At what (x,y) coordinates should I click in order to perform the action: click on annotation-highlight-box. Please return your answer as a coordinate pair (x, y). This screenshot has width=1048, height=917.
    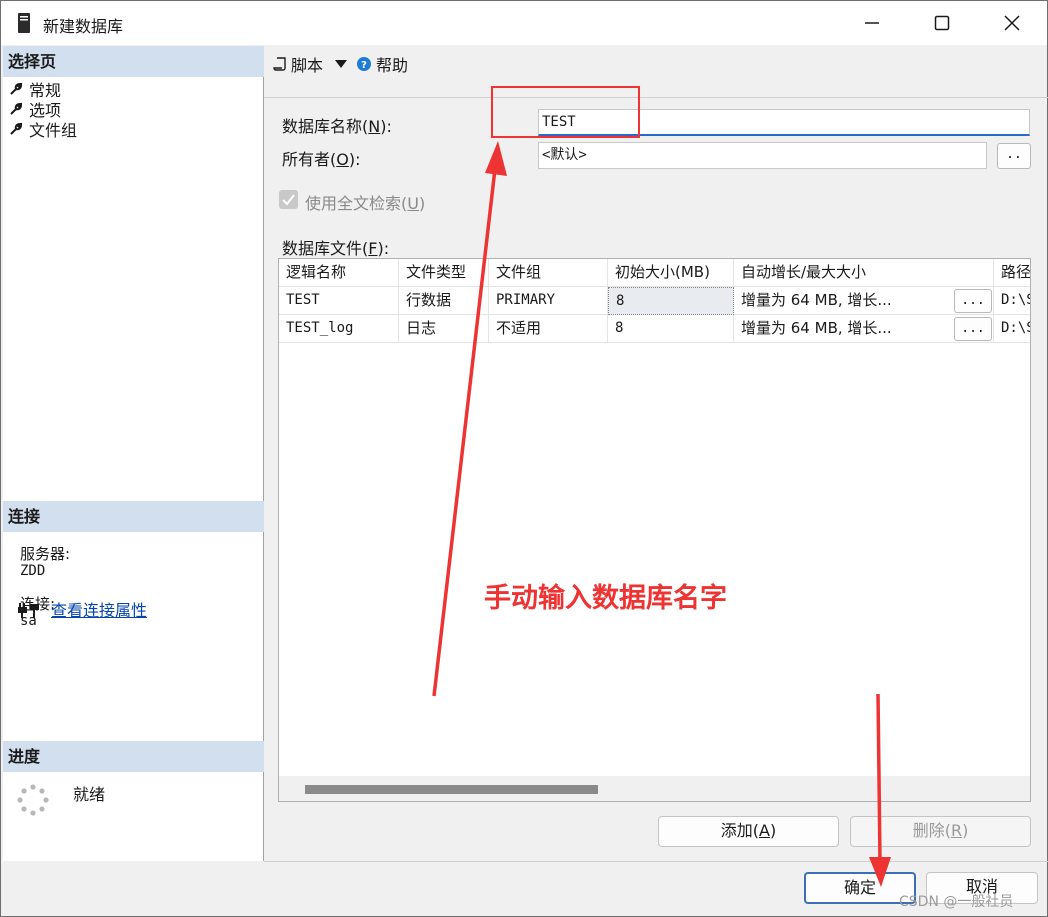
    Looking at the image, I should click on (565, 112).